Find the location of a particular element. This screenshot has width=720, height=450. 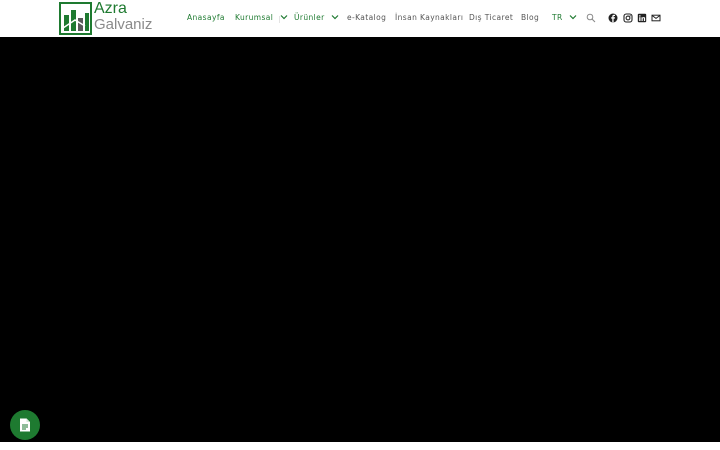

logo: Azra Galvaniz is located at coordinates (106, 17).